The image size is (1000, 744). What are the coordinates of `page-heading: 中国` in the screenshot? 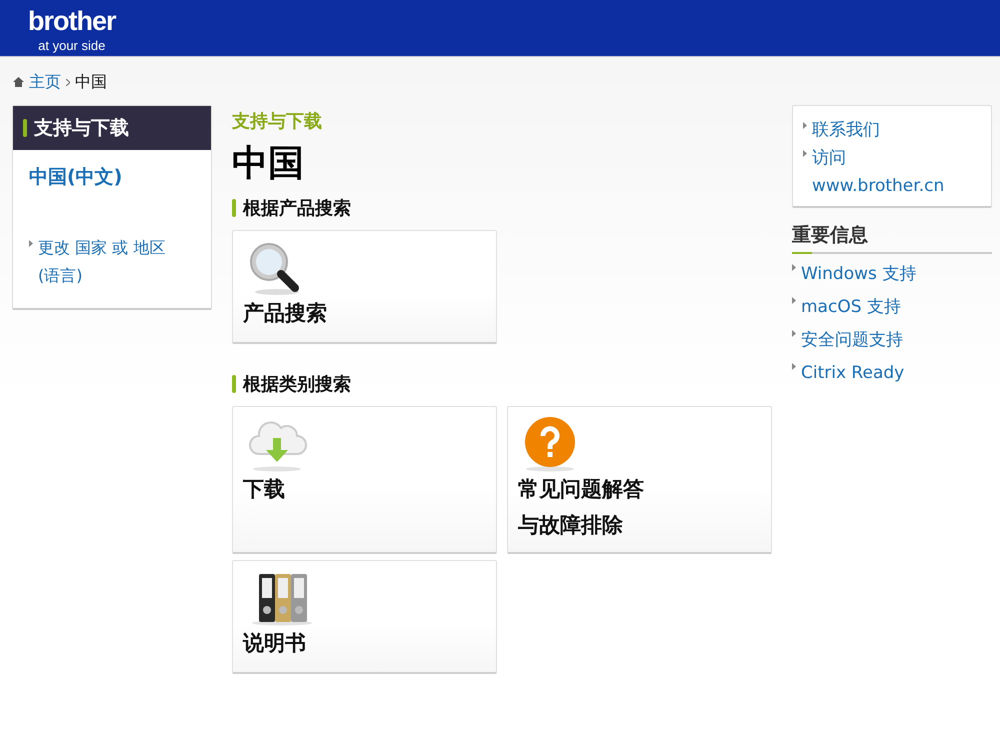 It's located at (268, 164).